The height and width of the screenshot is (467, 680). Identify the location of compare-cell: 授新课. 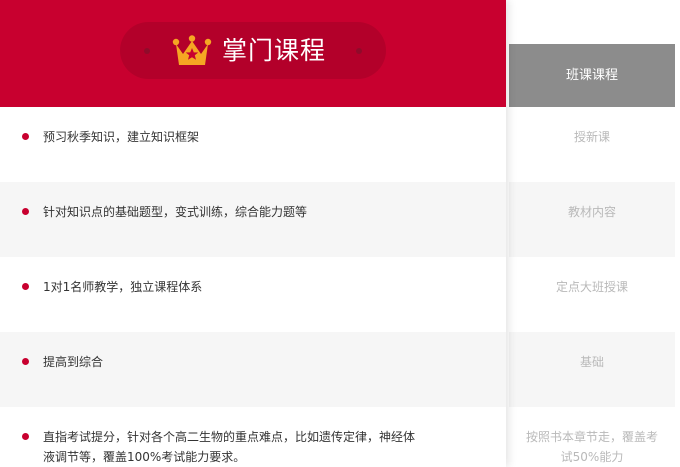
(592, 144).